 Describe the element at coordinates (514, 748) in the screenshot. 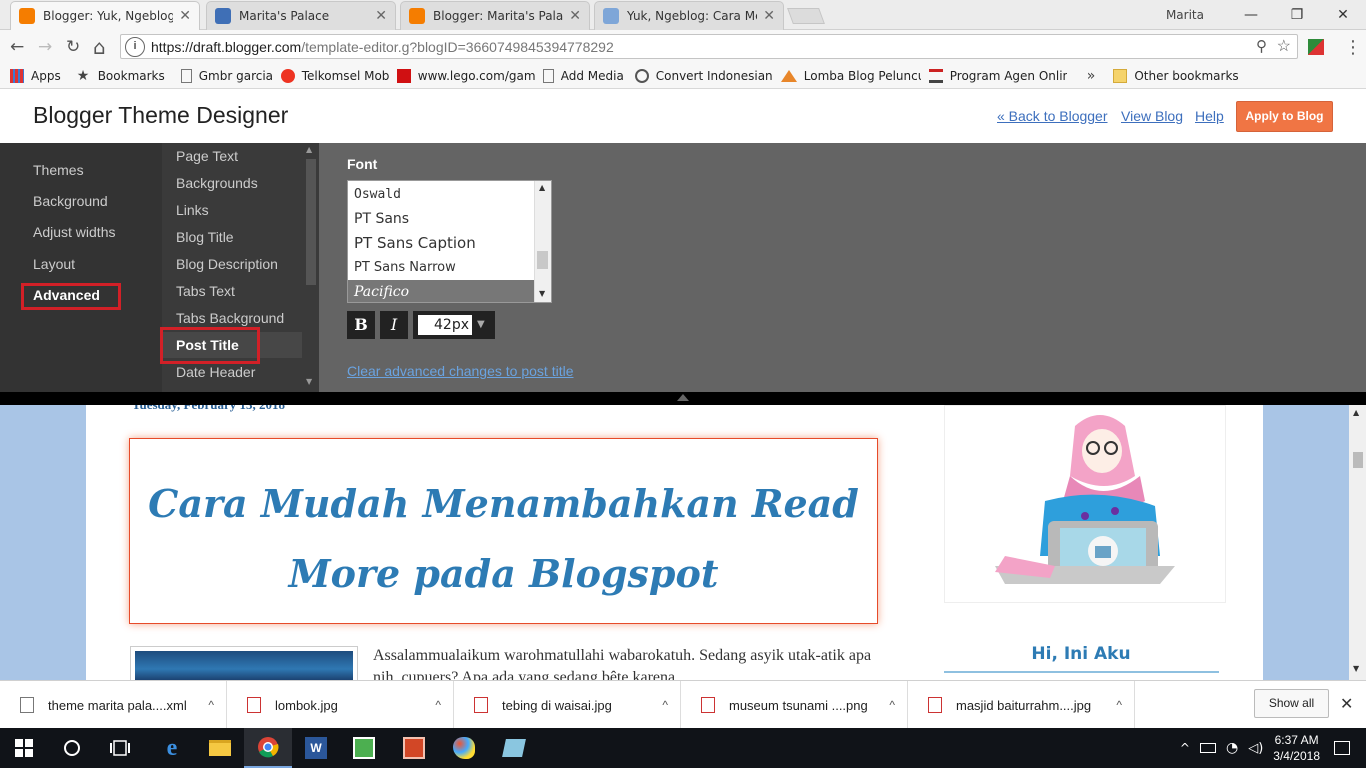

I see `taskbar-notes` at that location.